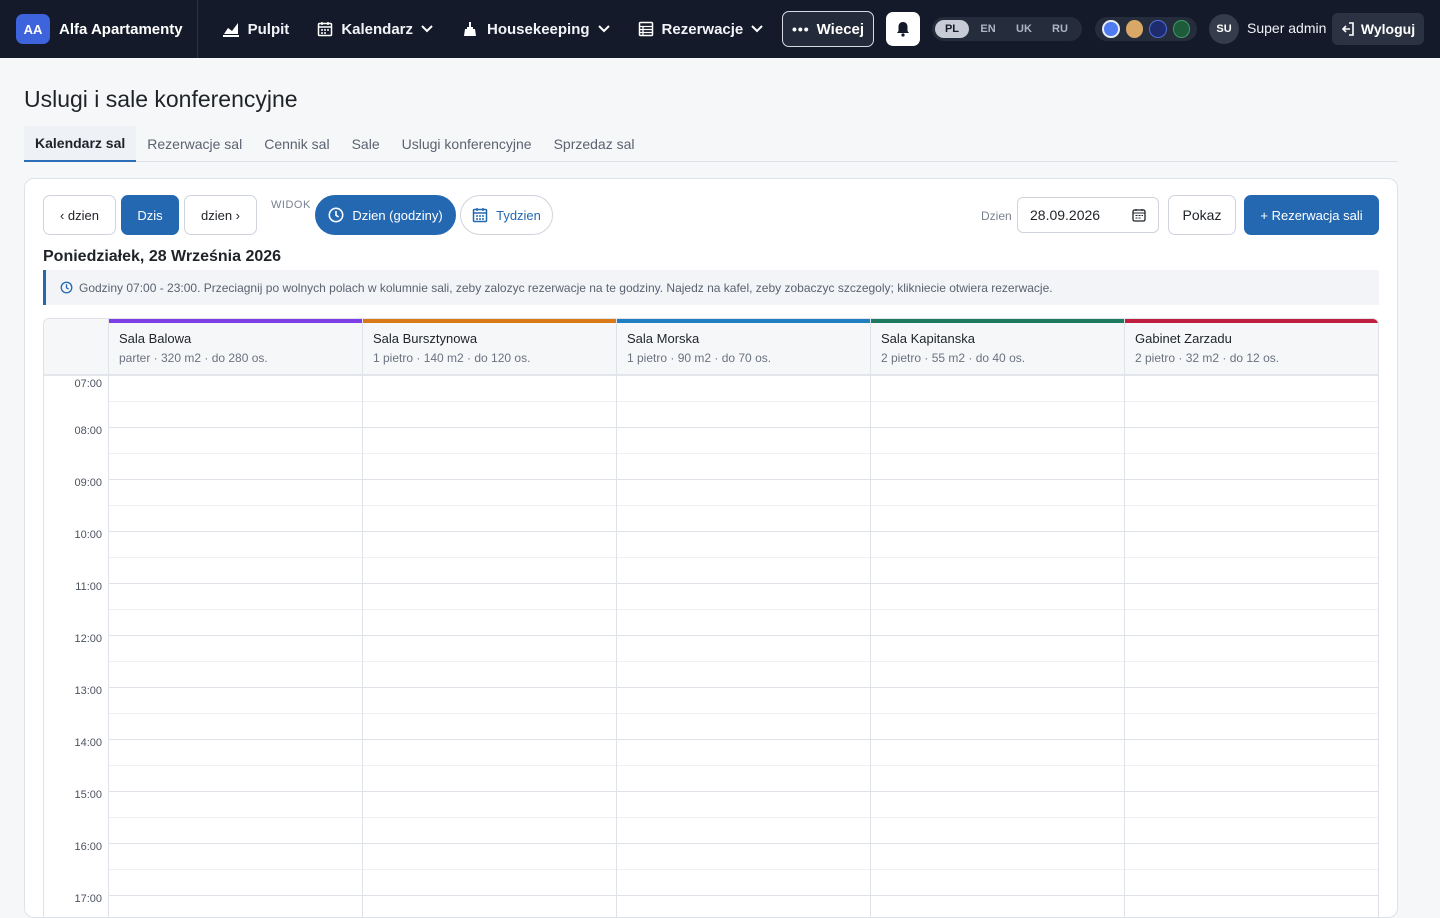 Image resolution: width=1440 pixels, height=918 pixels. What do you see at coordinates (291, 205) in the screenshot?
I see `view-label: WIDOK` at bounding box center [291, 205].